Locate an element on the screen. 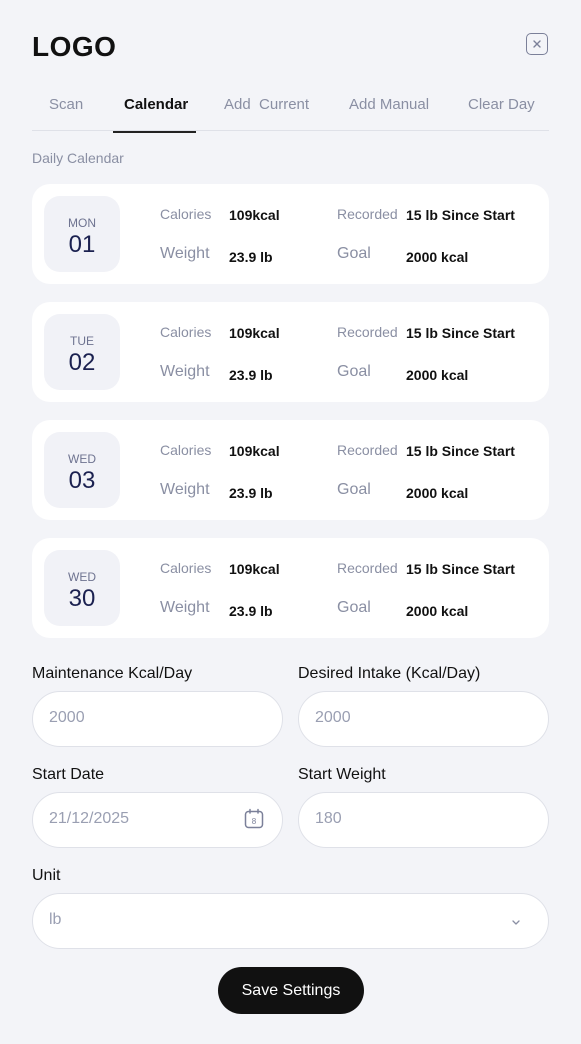 The image size is (581, 1044). calendar-icon-day: 8 is located at coordinates (254, 821).